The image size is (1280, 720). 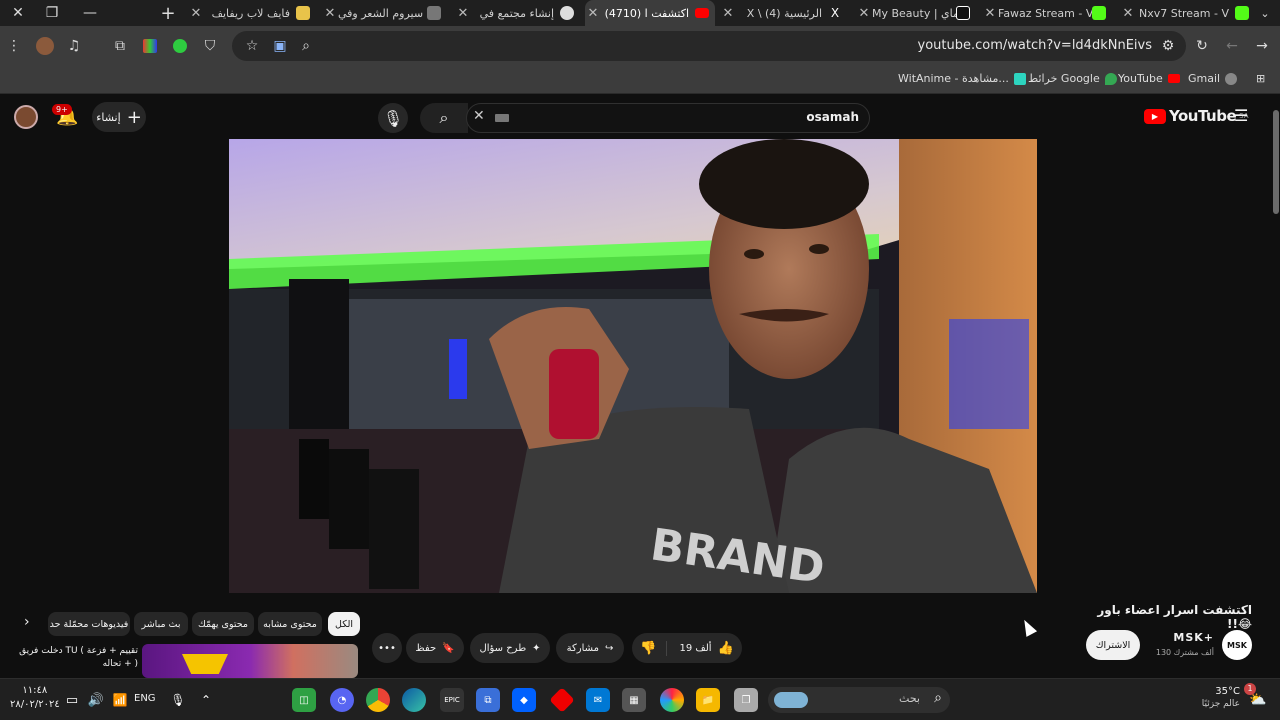 What do you see at coordinates (972, 700) in the screenshot?
I see `start-windows-icon` at bounding box center [972, 700].